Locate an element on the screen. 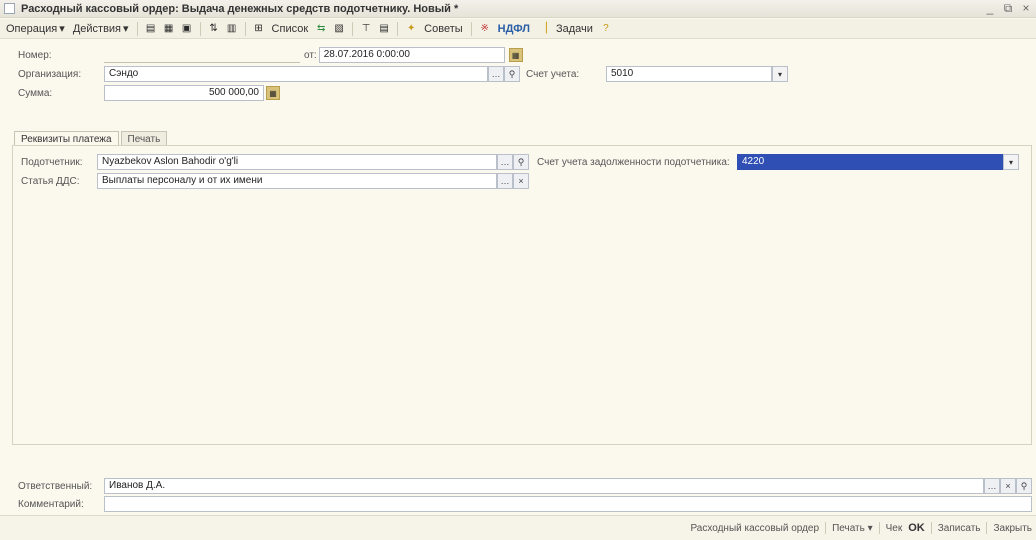 Image resolution: width=1036 pixels, height=540 pixels. operation-menu-label: Операция is located at coordinates (32, 28).